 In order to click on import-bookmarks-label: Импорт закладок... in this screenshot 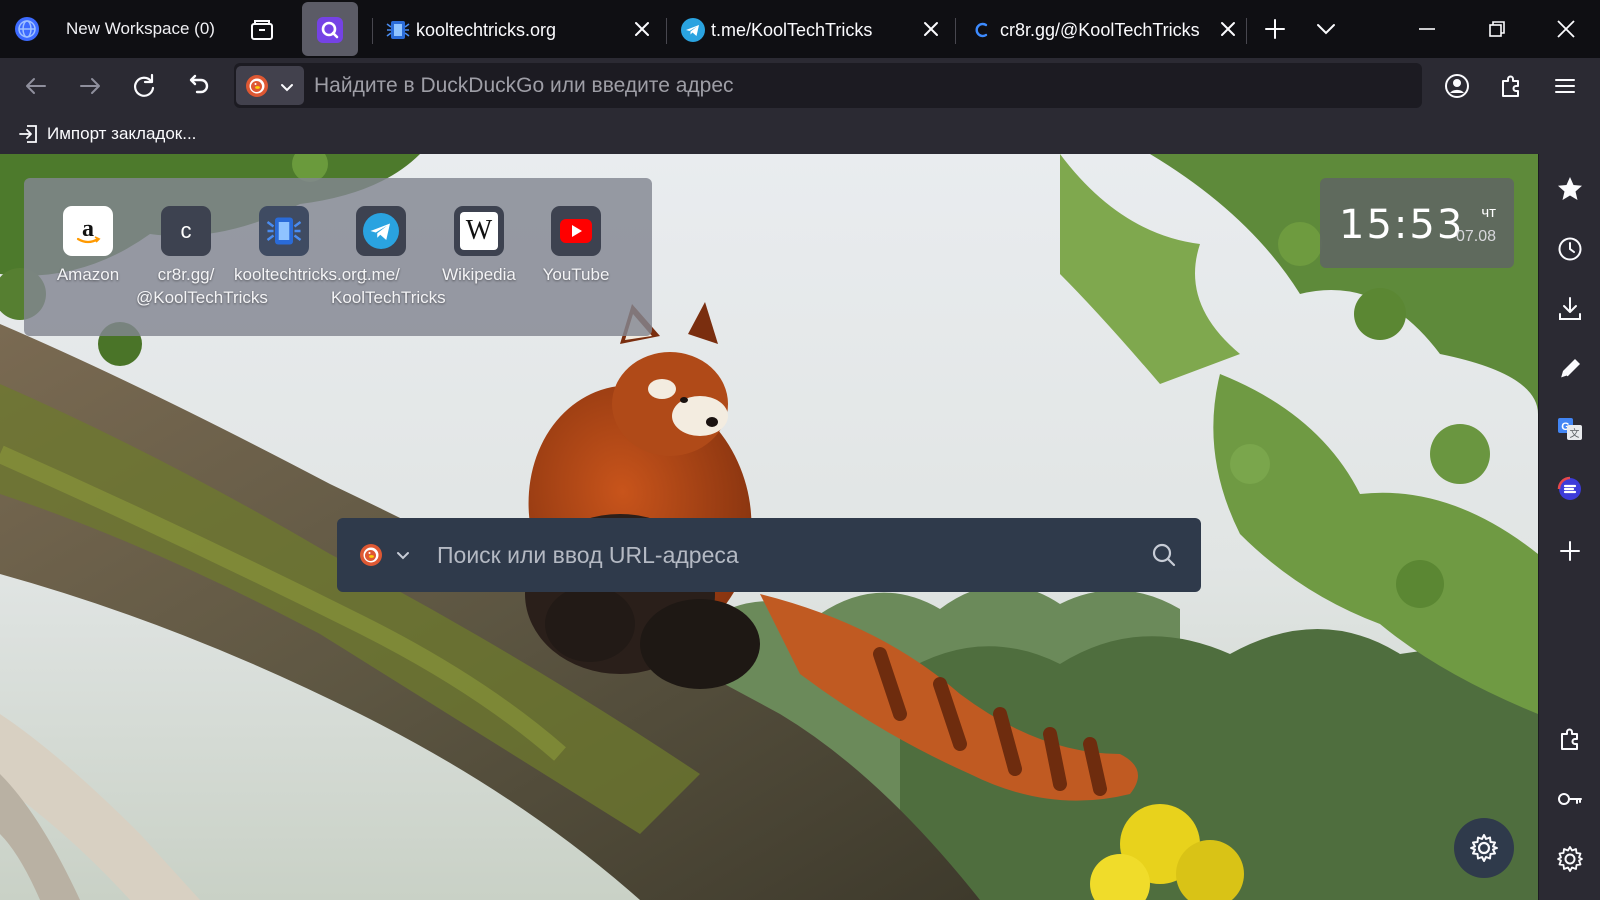, I will do `click(122, 133)`.